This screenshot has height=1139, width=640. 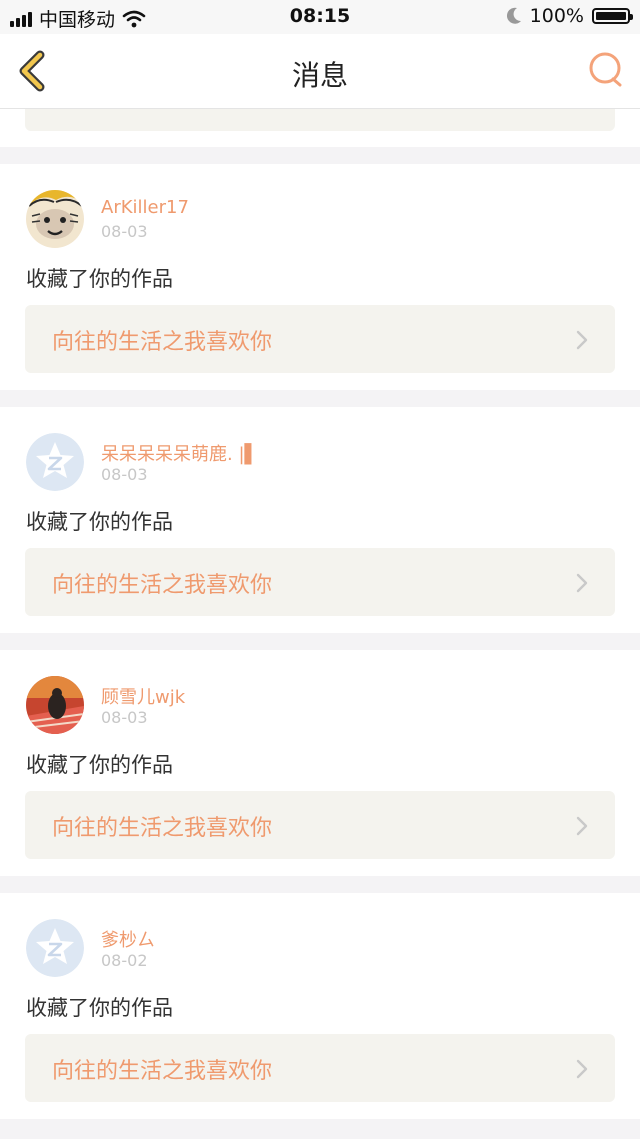 I want to click on battery-percent: 100%, so click(x=556, y=16).